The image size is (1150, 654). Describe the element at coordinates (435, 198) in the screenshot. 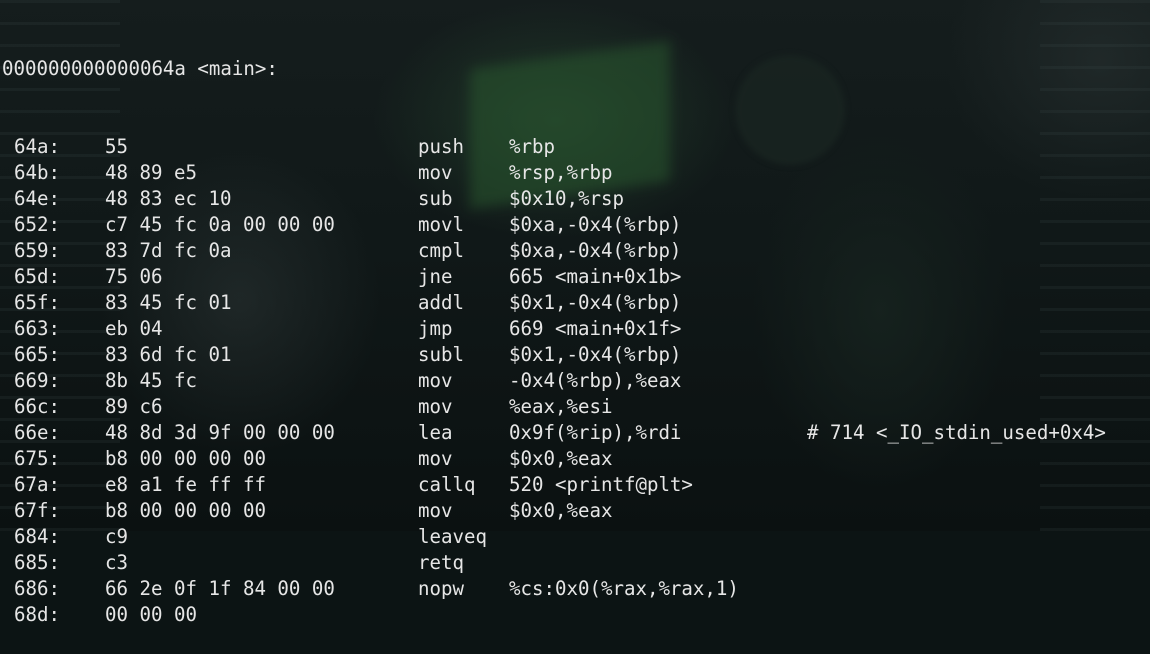

I see `instruction-mnemonic: sub` at that location.